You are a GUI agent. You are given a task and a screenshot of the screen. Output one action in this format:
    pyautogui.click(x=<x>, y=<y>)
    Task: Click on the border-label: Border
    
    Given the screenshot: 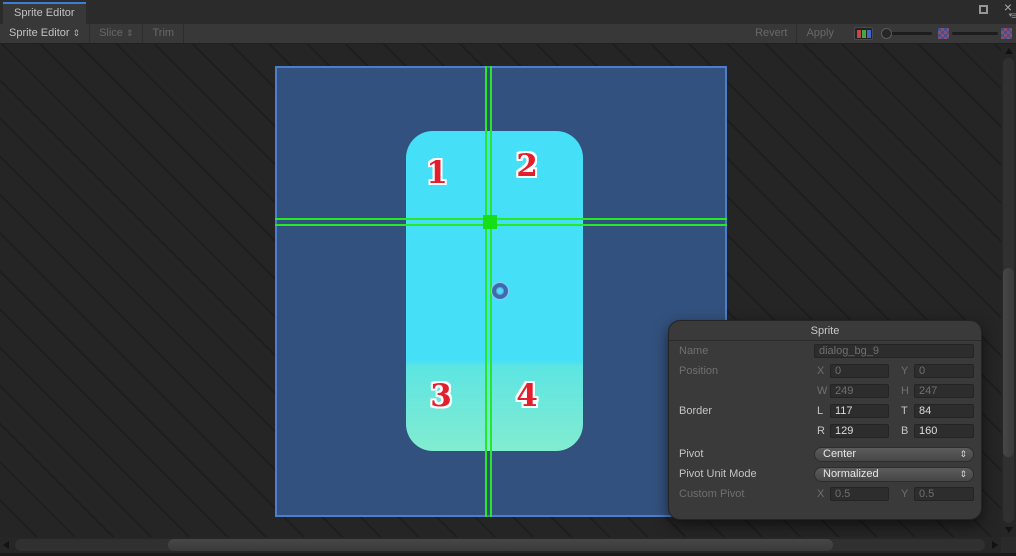 What is the action you would take?
    pyautogui.click(x=696, y=411)
    